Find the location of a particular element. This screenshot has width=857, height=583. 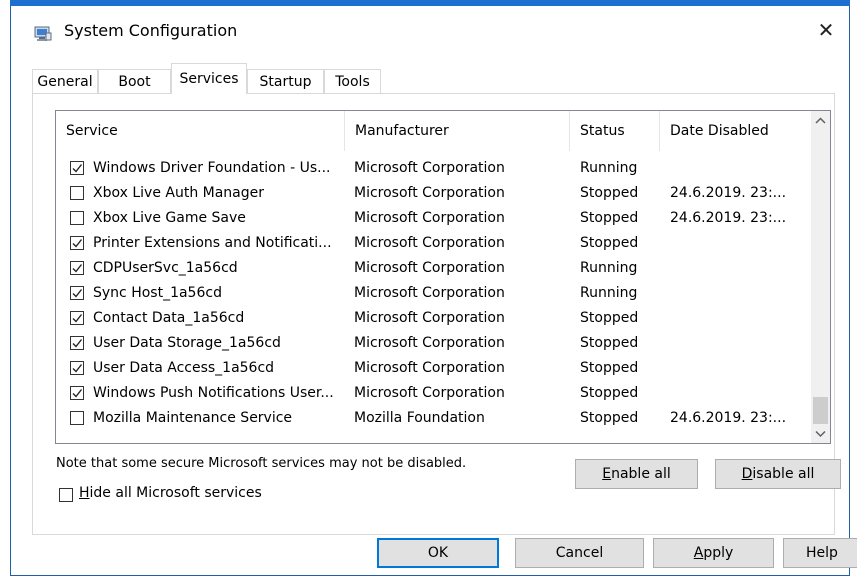

title-bar: System Configuration ✕ is located at coordinates (430, 34).